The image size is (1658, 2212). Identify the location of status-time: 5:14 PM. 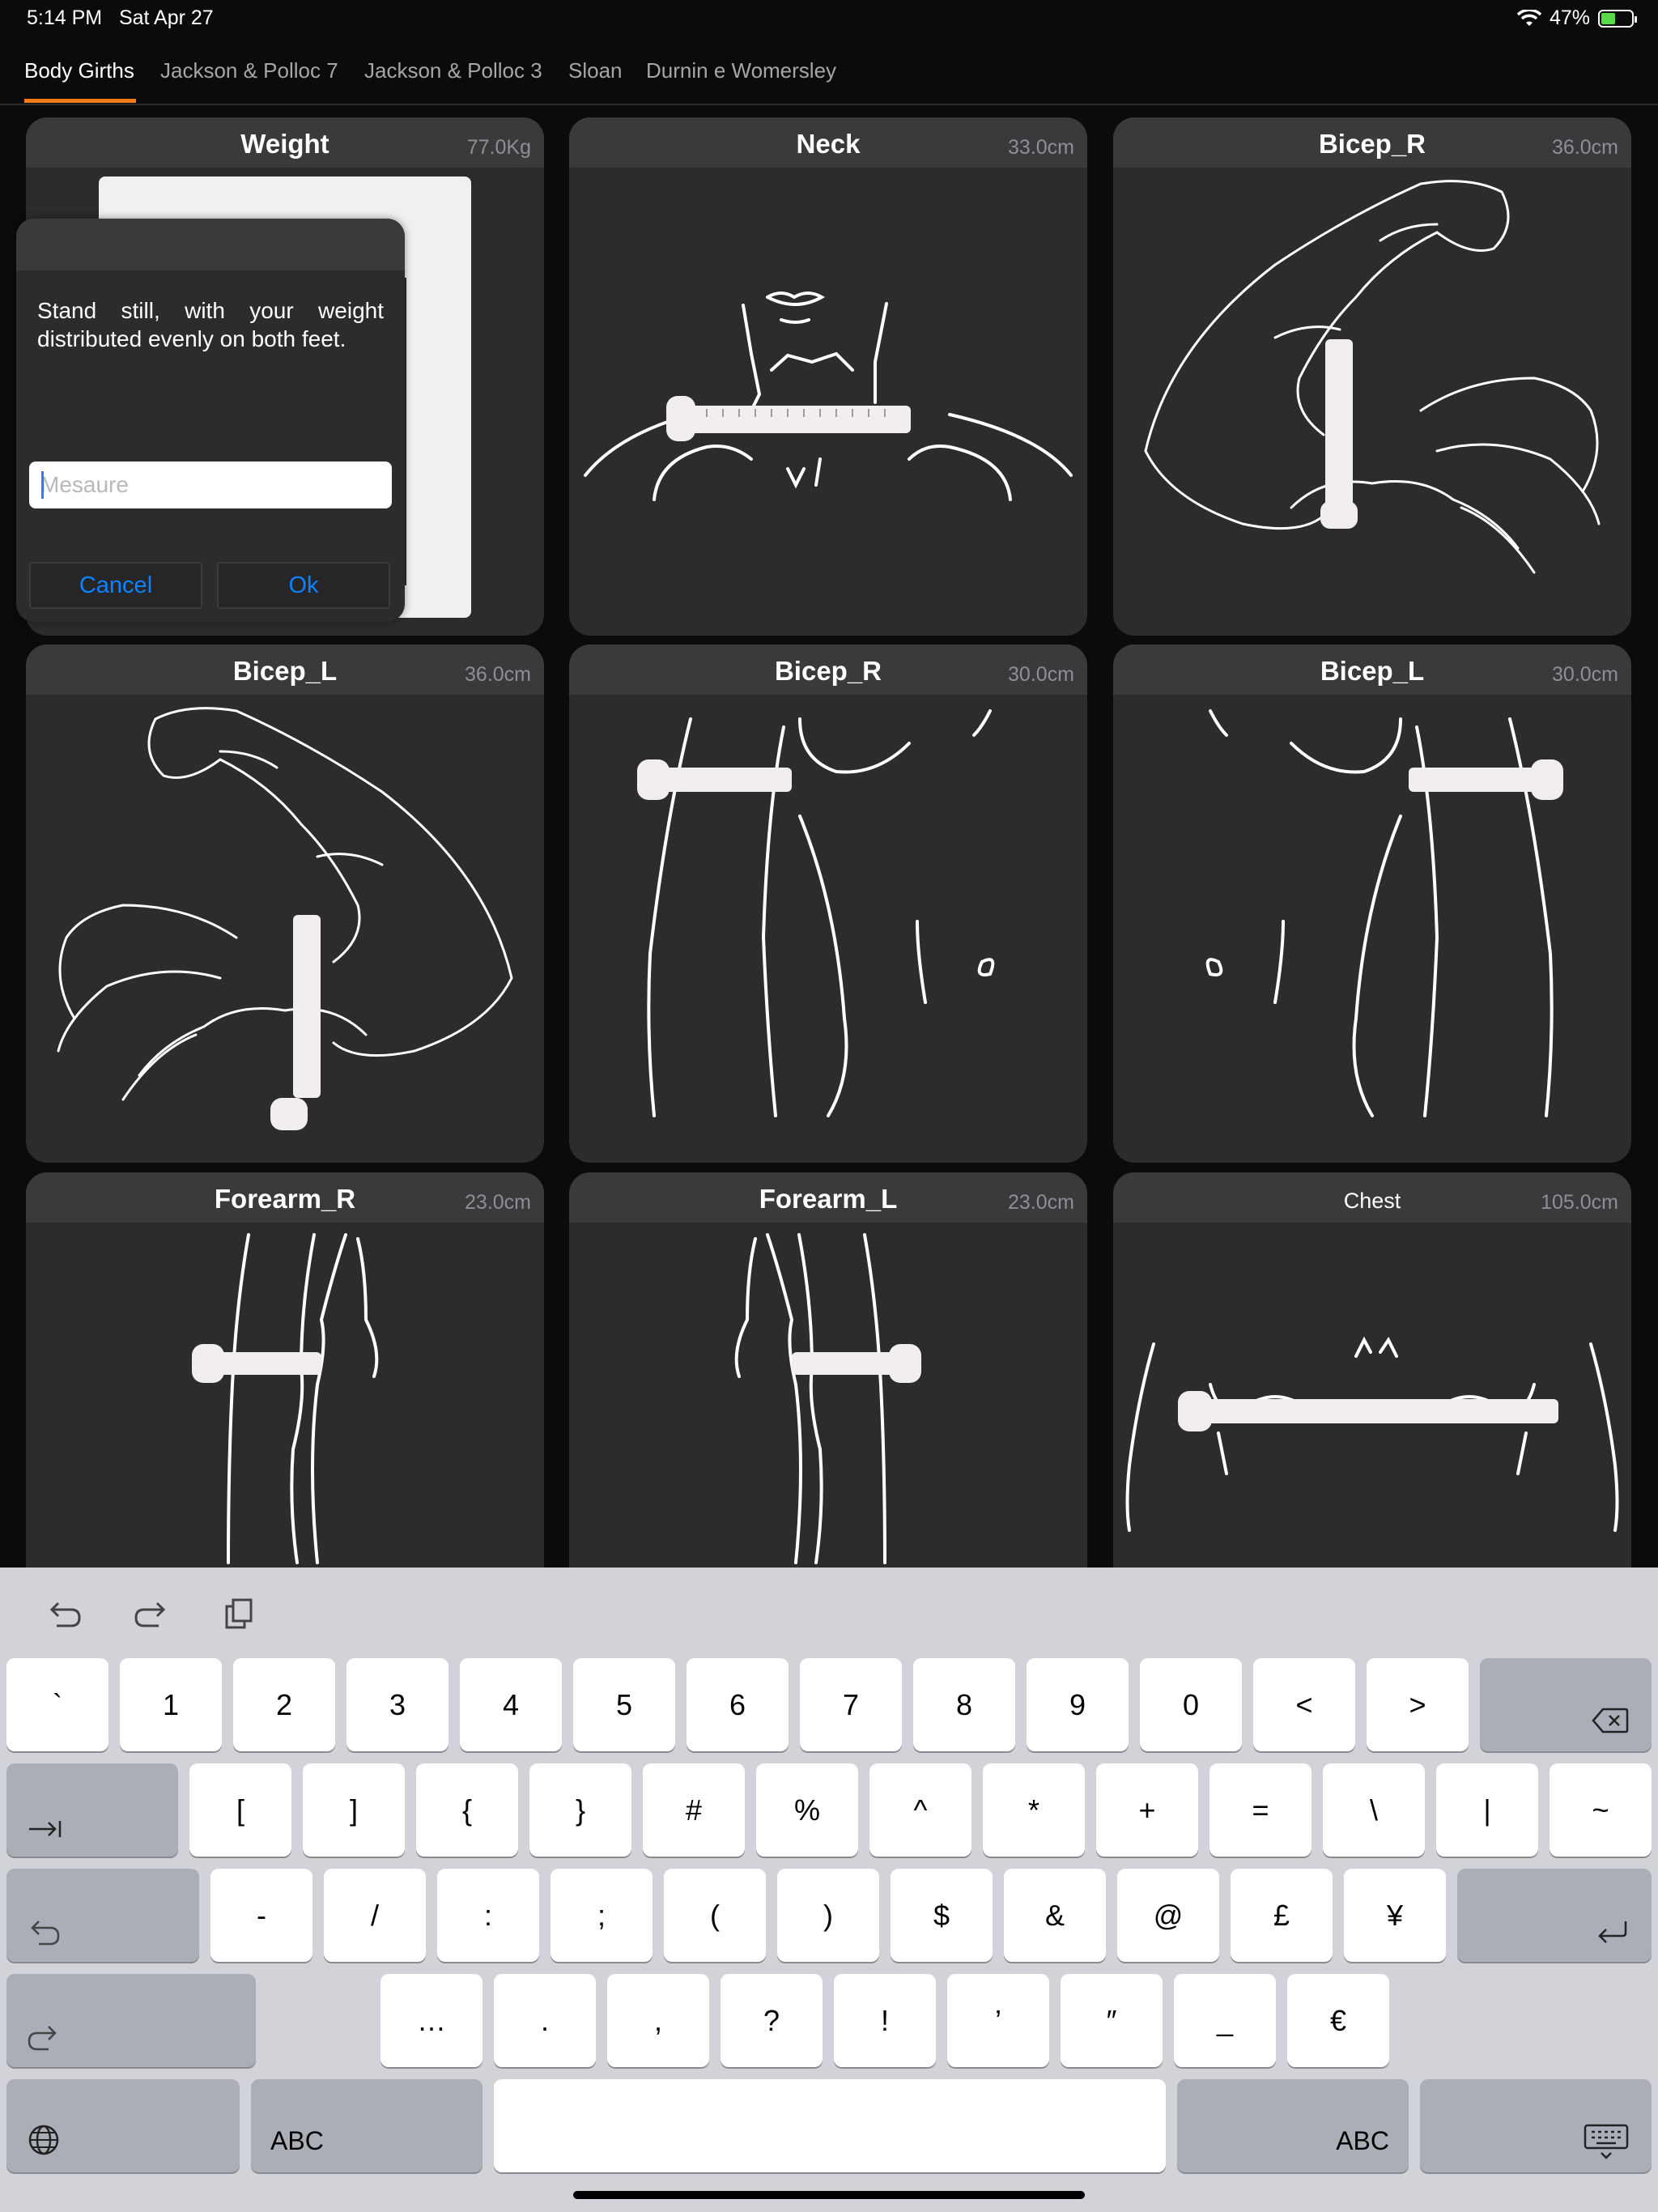
(65, 18).